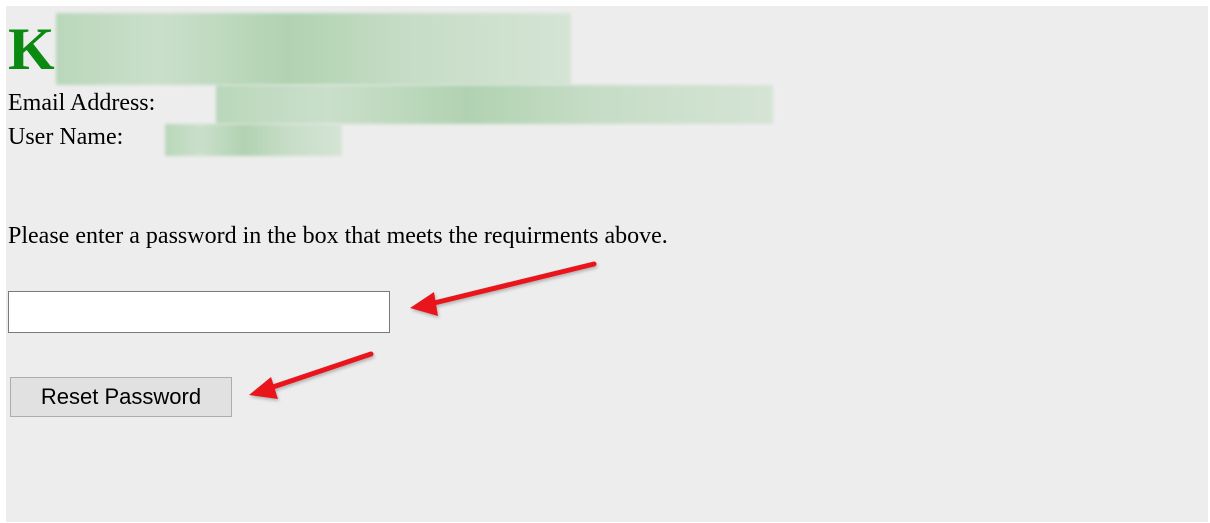  What do you see at coordinates (253, 140) in the screenshot?
I see `redacted-username-value` at bounding box center [253, 140].